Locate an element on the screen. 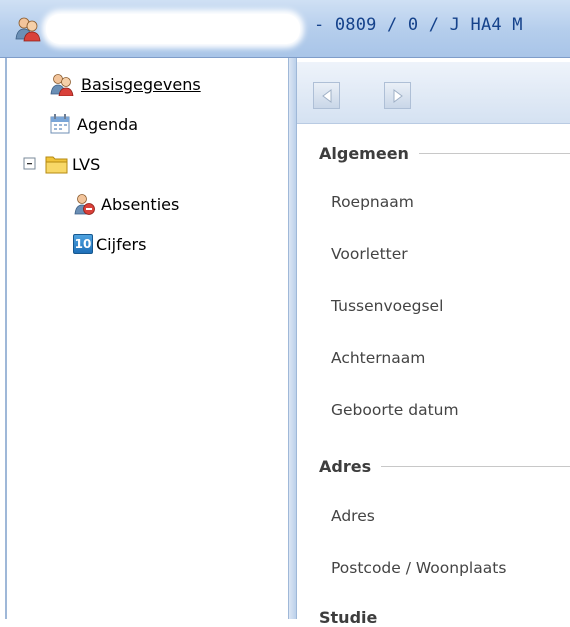 The image size is (570, 627). redacted-name is located at coordinates (173, 29).